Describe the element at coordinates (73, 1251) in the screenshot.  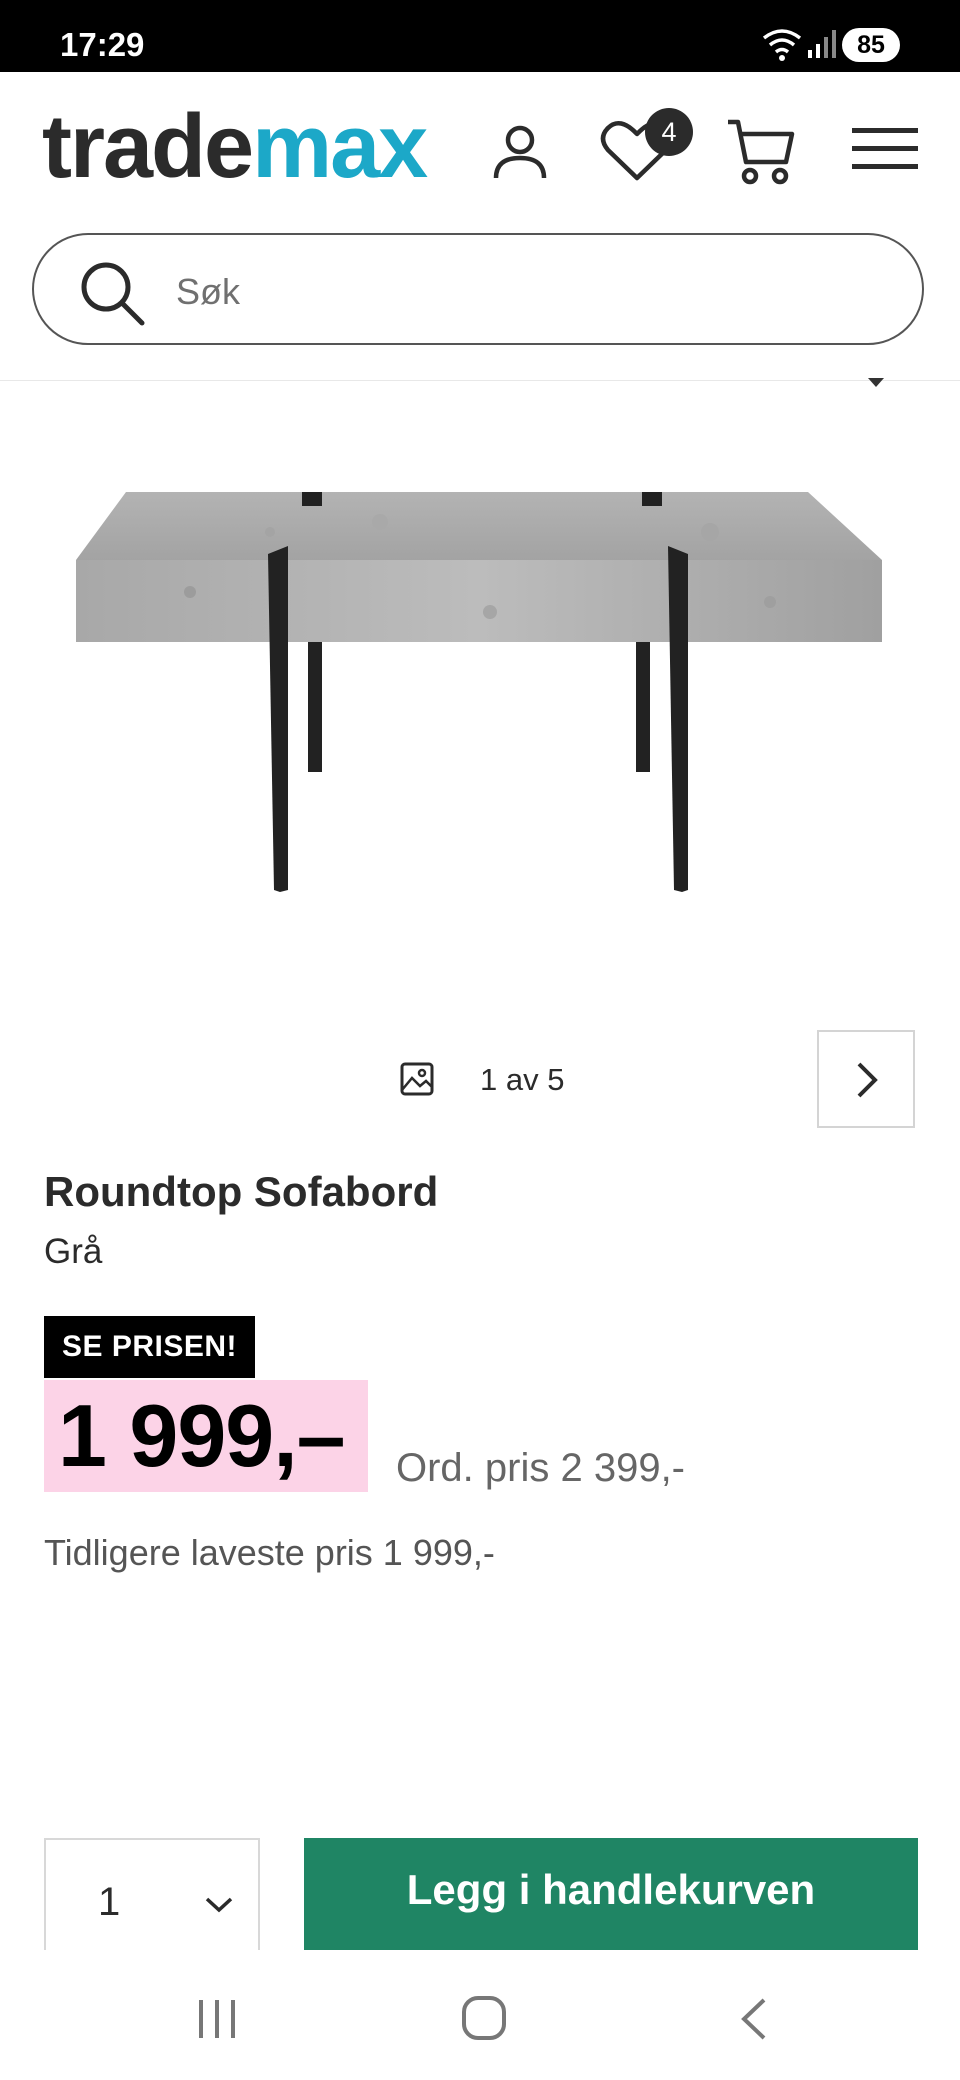
I see `product-variant: Grå` at that location.